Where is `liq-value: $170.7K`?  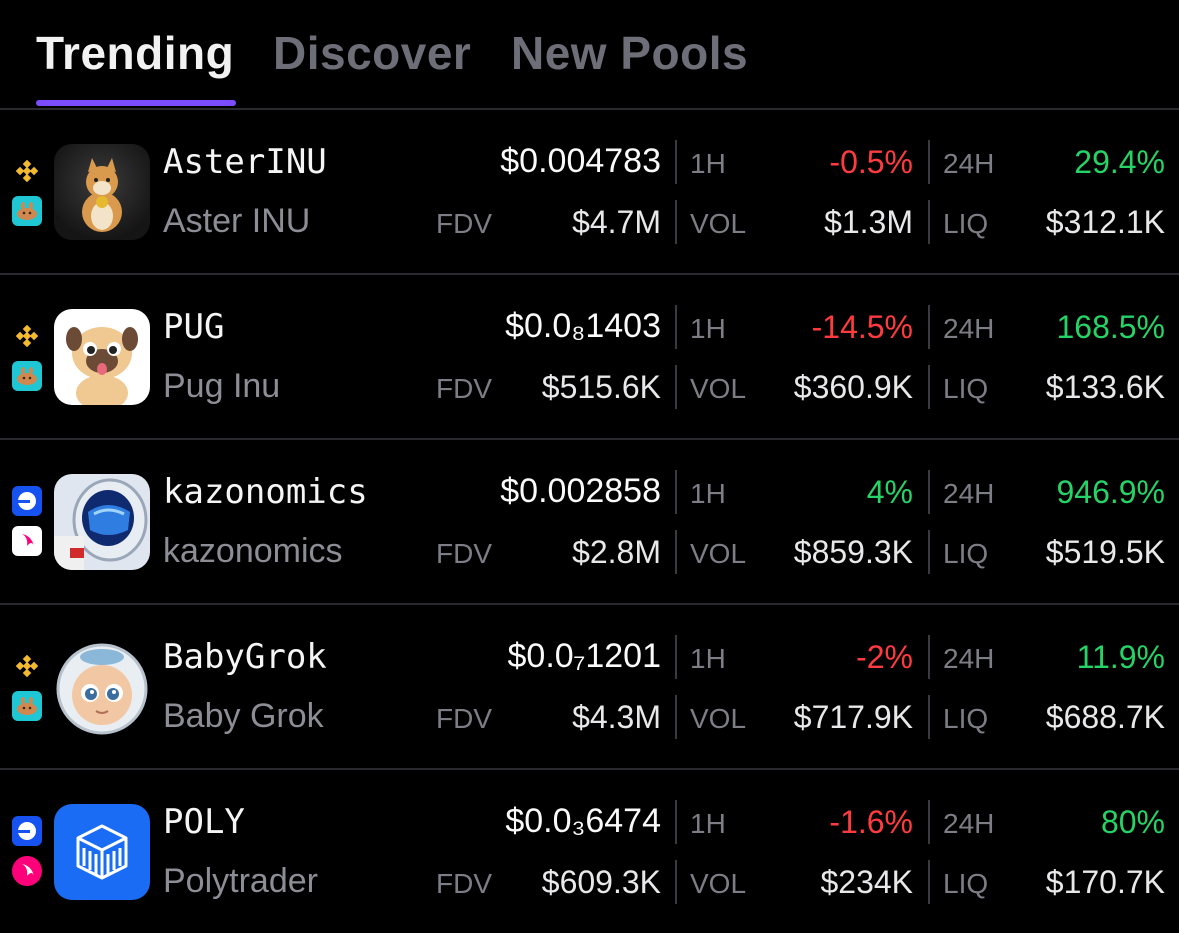
liq-value: $170.7K is located at coordinates (1105, 882).